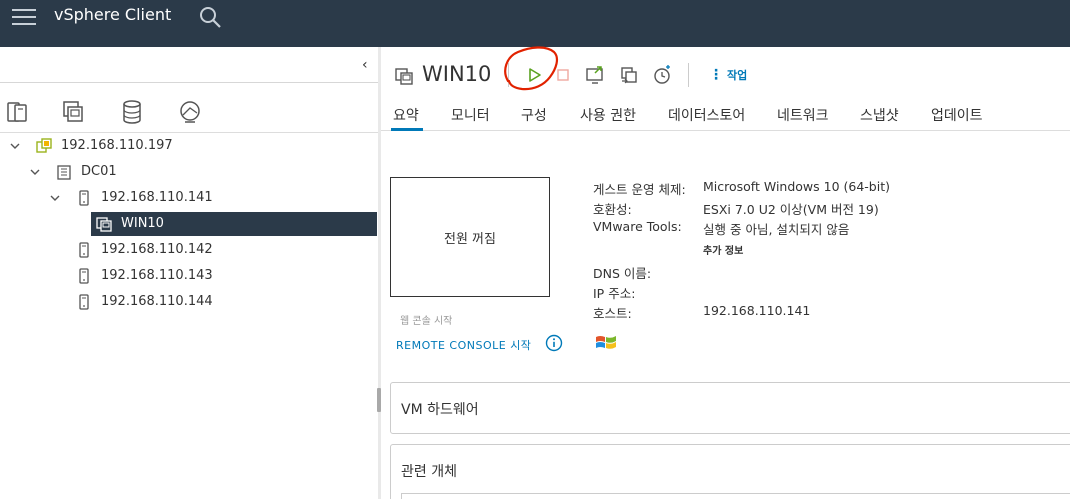 The image size is (1070, 499). What do you see at coordinates (622, 273) in the screenshot?
I see `dns-name-label: DNS 이름:` at bounding box center [622, 273].